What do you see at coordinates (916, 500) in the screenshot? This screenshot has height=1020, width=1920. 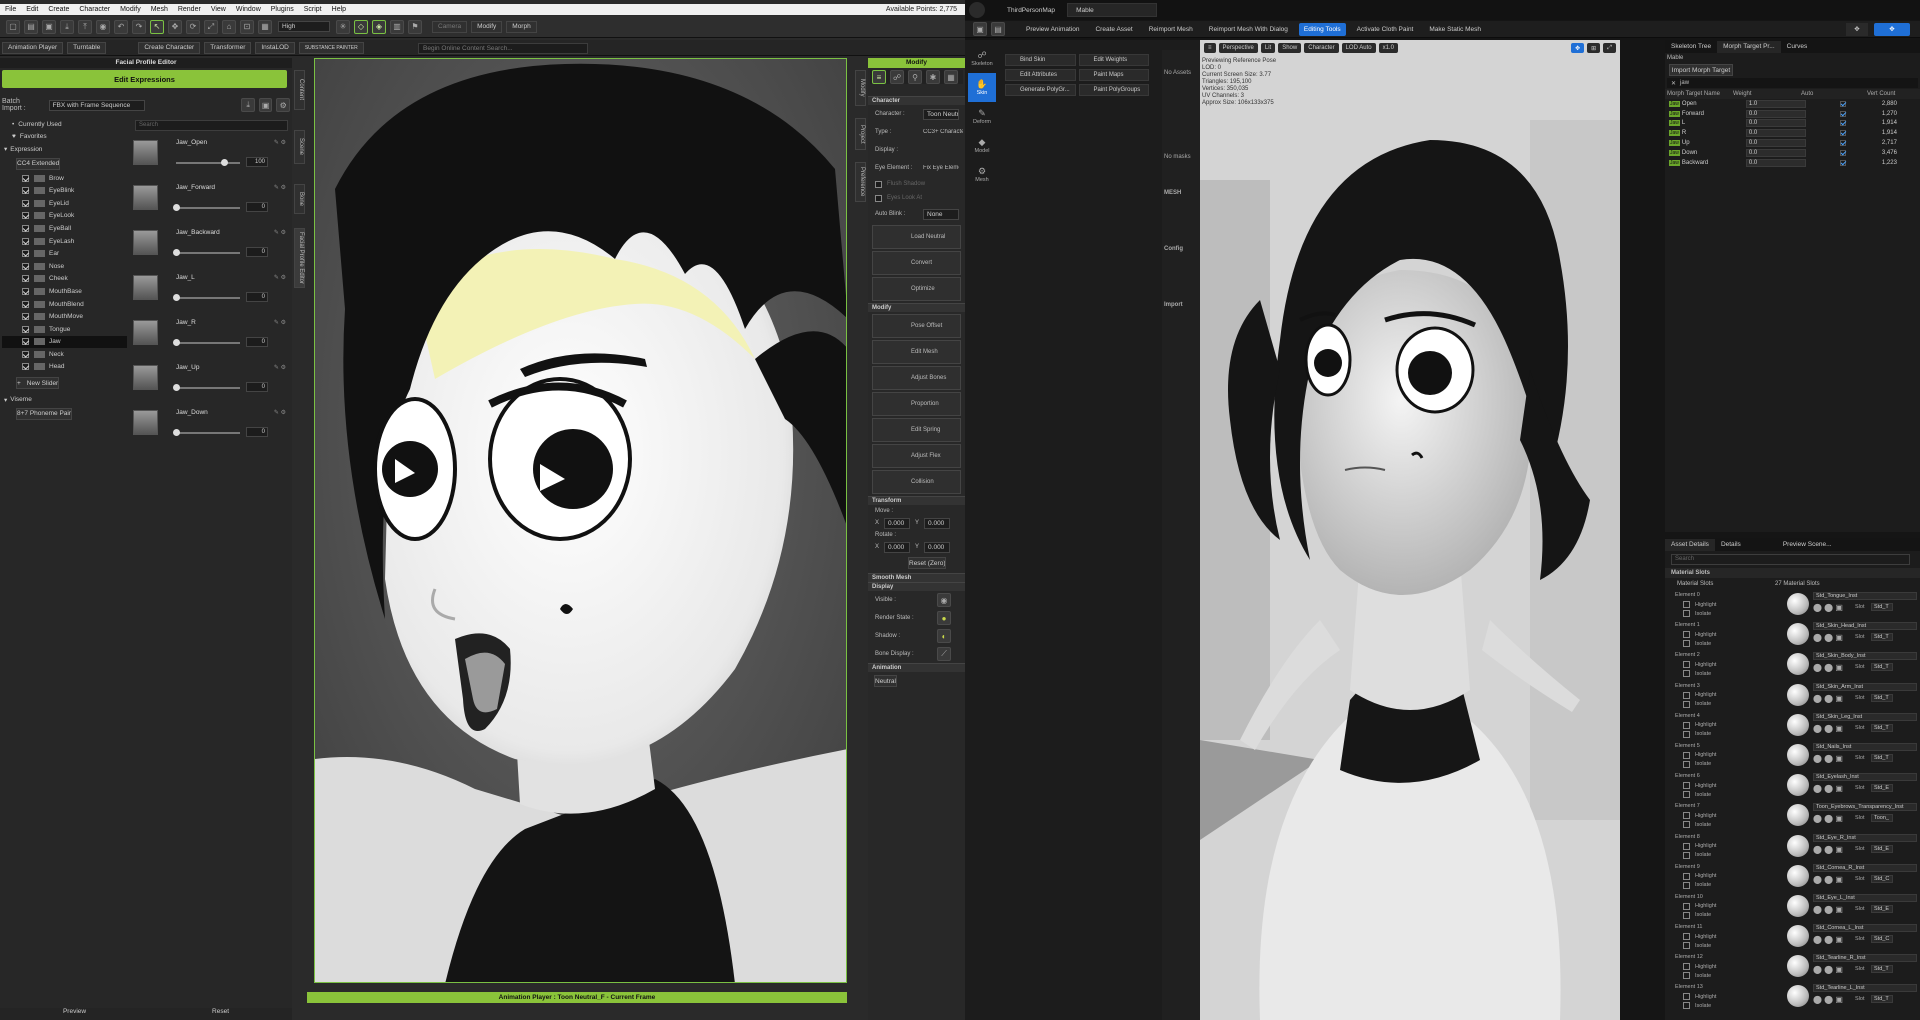 I see `section-transform: Transform` at bounding box center [916, 500].